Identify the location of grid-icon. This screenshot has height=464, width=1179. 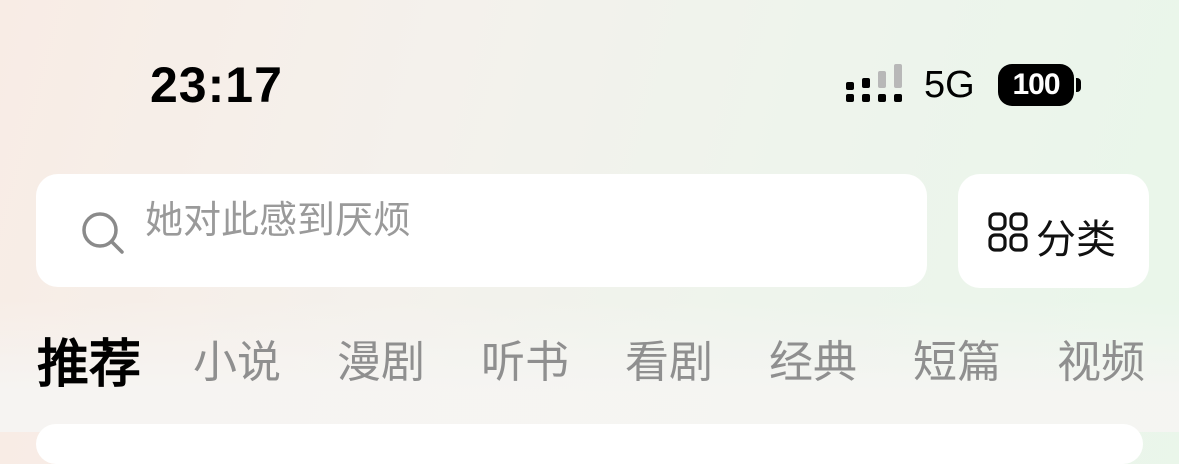
(1008, 232).